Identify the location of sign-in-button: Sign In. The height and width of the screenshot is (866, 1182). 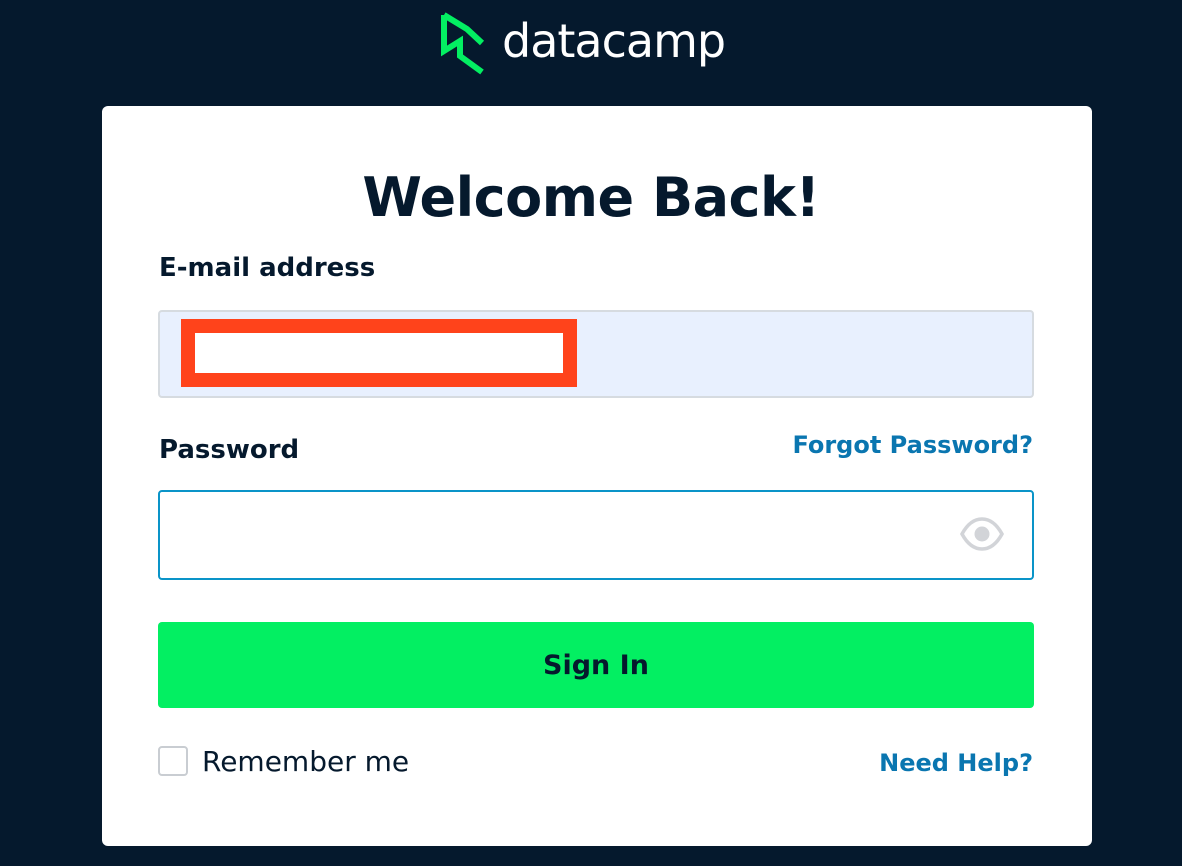
(596, 665).